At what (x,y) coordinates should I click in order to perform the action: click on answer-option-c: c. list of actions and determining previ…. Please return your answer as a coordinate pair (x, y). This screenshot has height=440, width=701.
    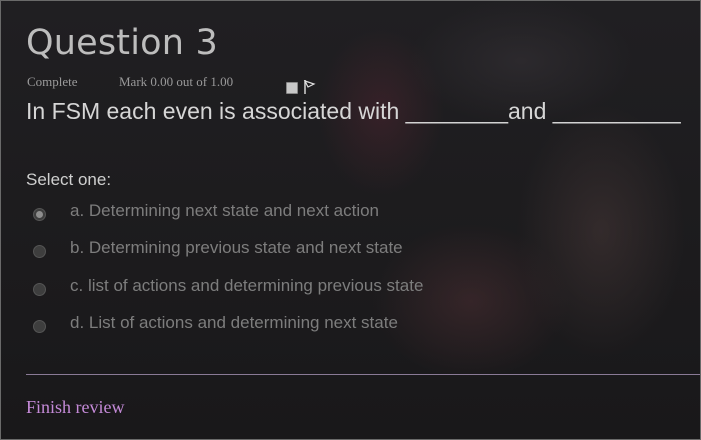
    Looking at the image, I should click on (311, 290).